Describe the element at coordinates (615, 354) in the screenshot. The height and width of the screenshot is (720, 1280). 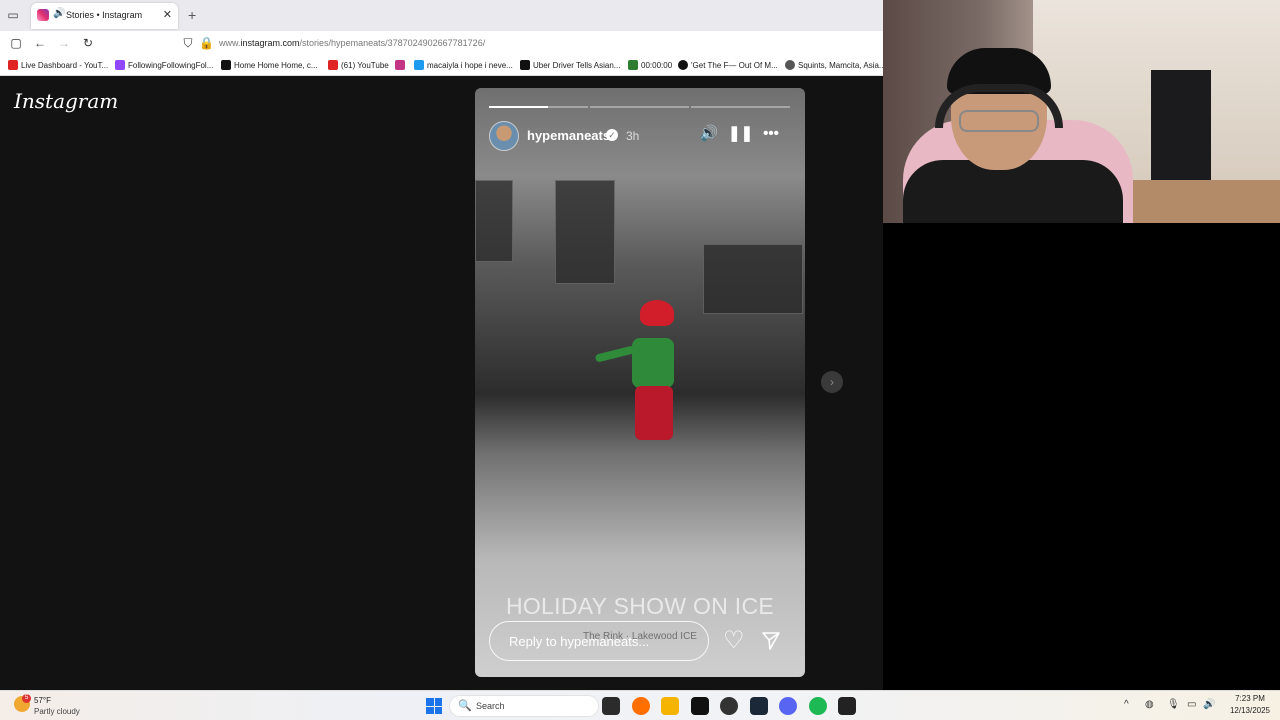
I see `skater-arm` at that location.